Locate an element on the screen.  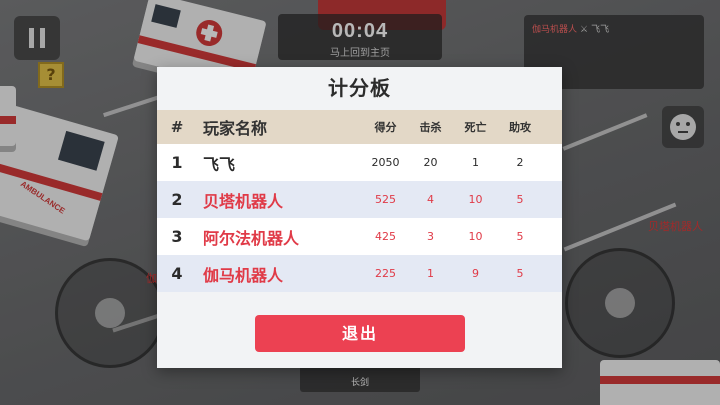
header-score: 得分 is located at coordinates (385, 127).